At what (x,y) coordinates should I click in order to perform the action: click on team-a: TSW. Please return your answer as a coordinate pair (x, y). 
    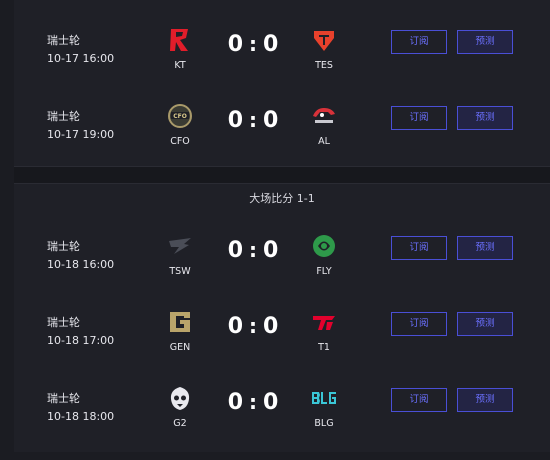
    Looking at the image, I should click on (180, 254).